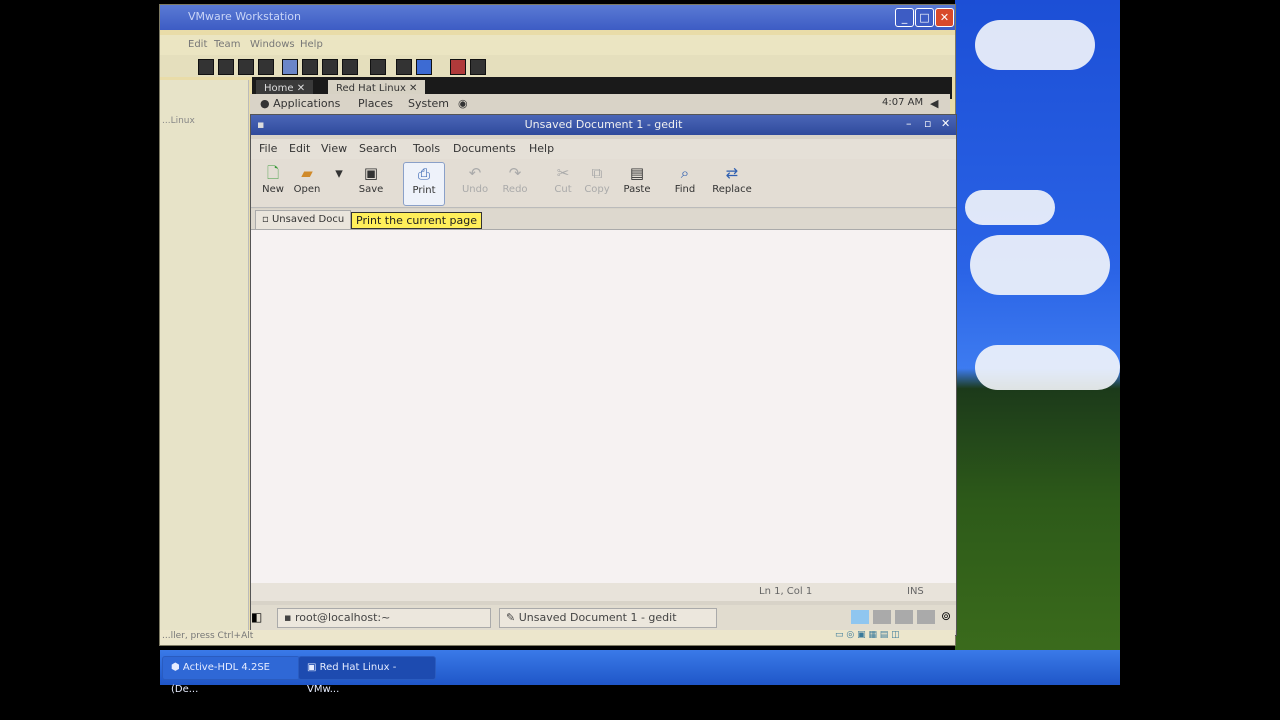 The width and height of the screenshot is (1280, 720). I want to click on taskbar-item-gedit: ✎ Unsaved Document 1 - gedit, so click(608, 618).